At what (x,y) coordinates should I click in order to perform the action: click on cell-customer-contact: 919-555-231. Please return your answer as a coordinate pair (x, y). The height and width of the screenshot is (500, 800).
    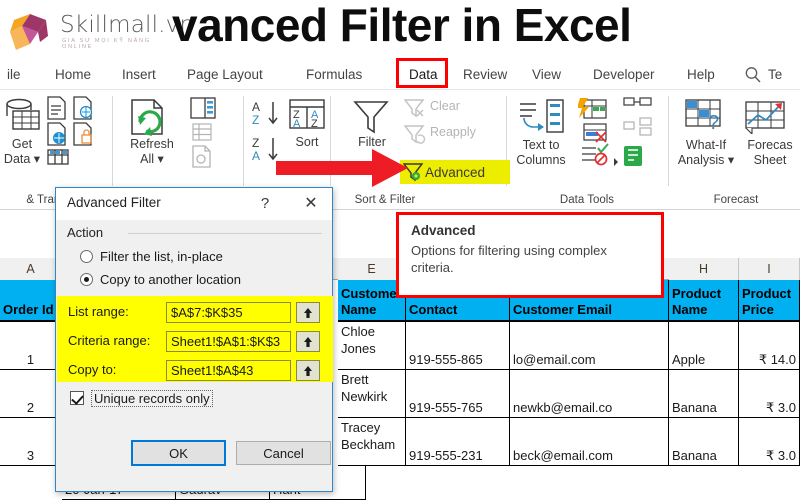
    Looking at the image, I should click on (458, 442).